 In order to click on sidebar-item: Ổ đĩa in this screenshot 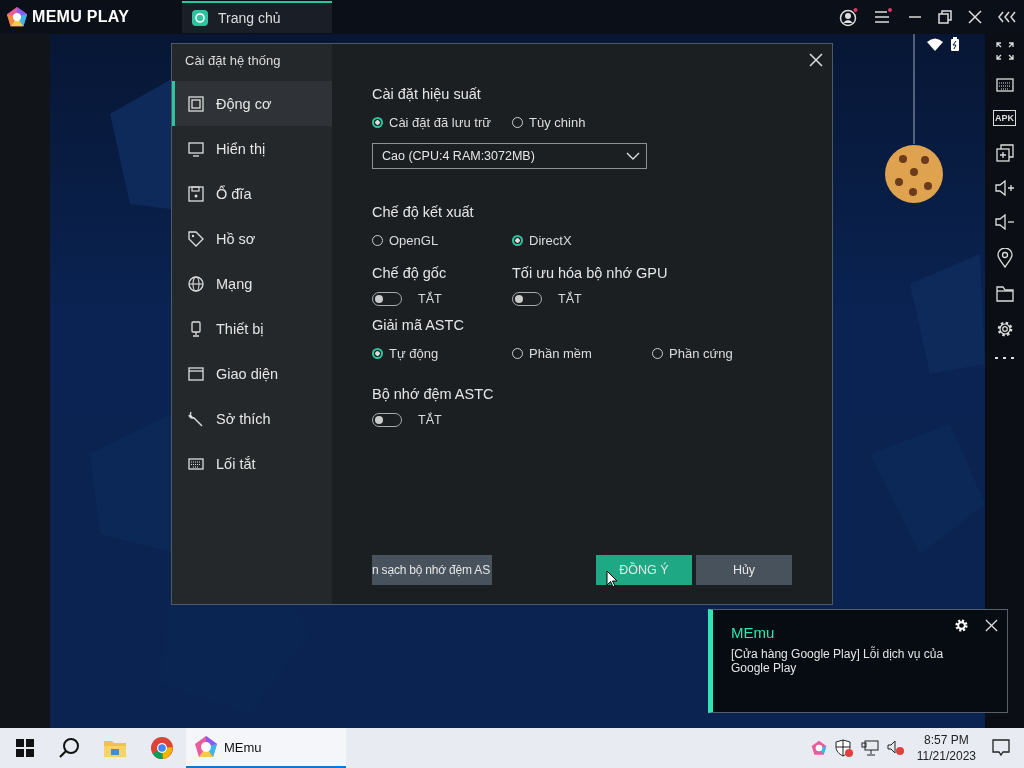, I will do `click(252, 193)`.